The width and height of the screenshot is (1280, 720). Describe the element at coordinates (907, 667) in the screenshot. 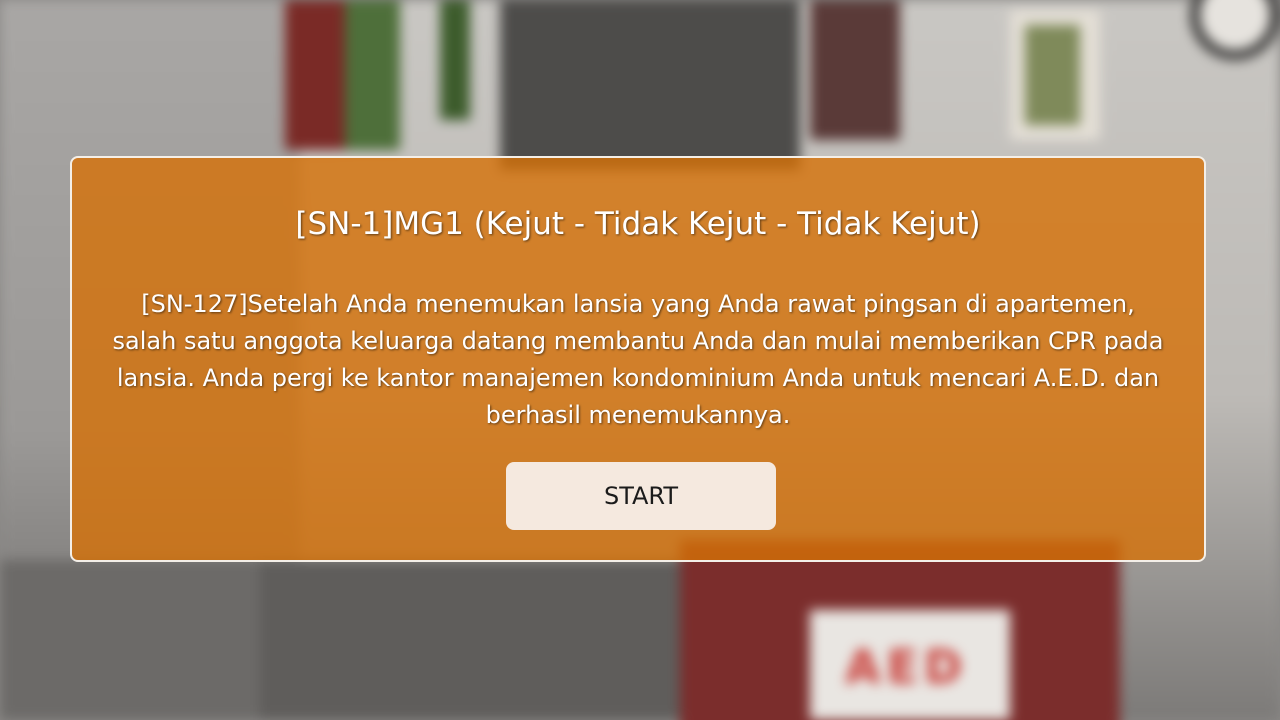

I see `background-aed-text: AED` at that location.